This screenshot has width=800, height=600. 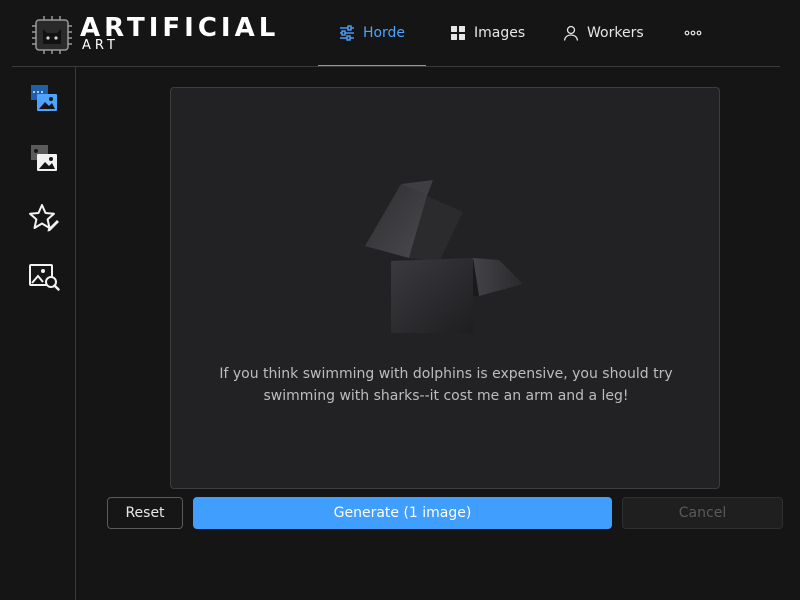 I want to click on tab-workers: Workers, so click(x=603, y=33).